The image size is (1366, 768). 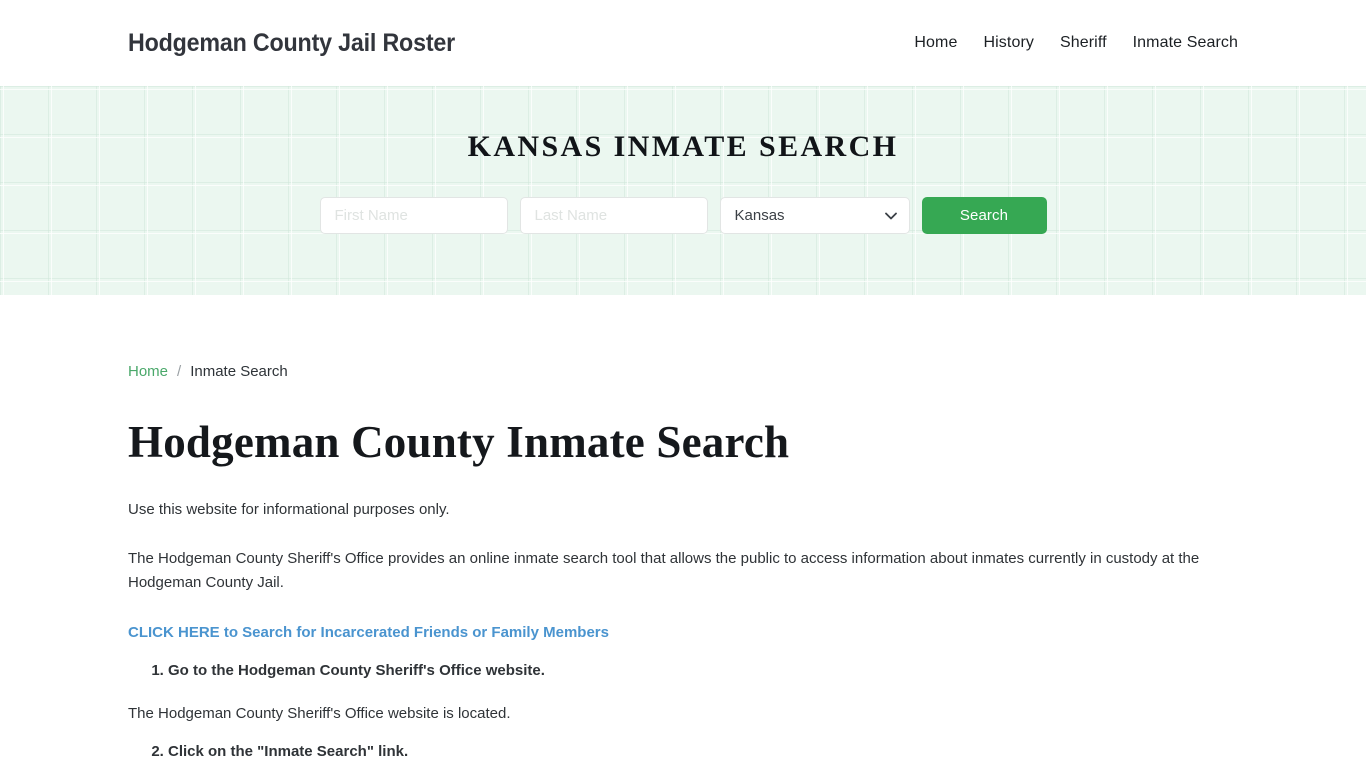 What do you see at coordinates (984, 215) in the screenshot?
I see `search-button: Search` at bounding box center [984, 215].